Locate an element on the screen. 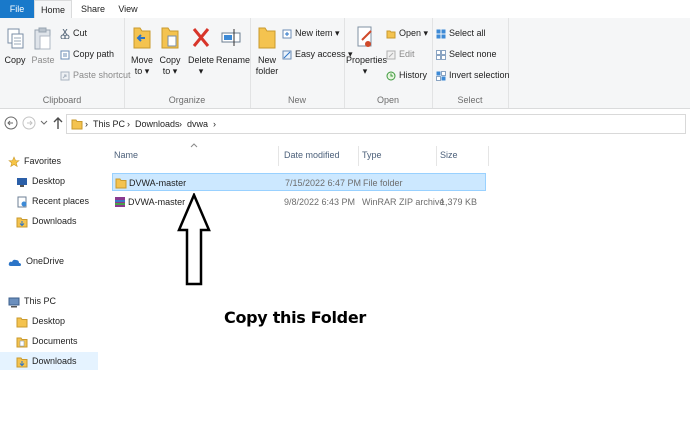 Image resolution: width=690 pixels, height=440 pixels. column-header-size: Size is located at coordinates (449, 155).